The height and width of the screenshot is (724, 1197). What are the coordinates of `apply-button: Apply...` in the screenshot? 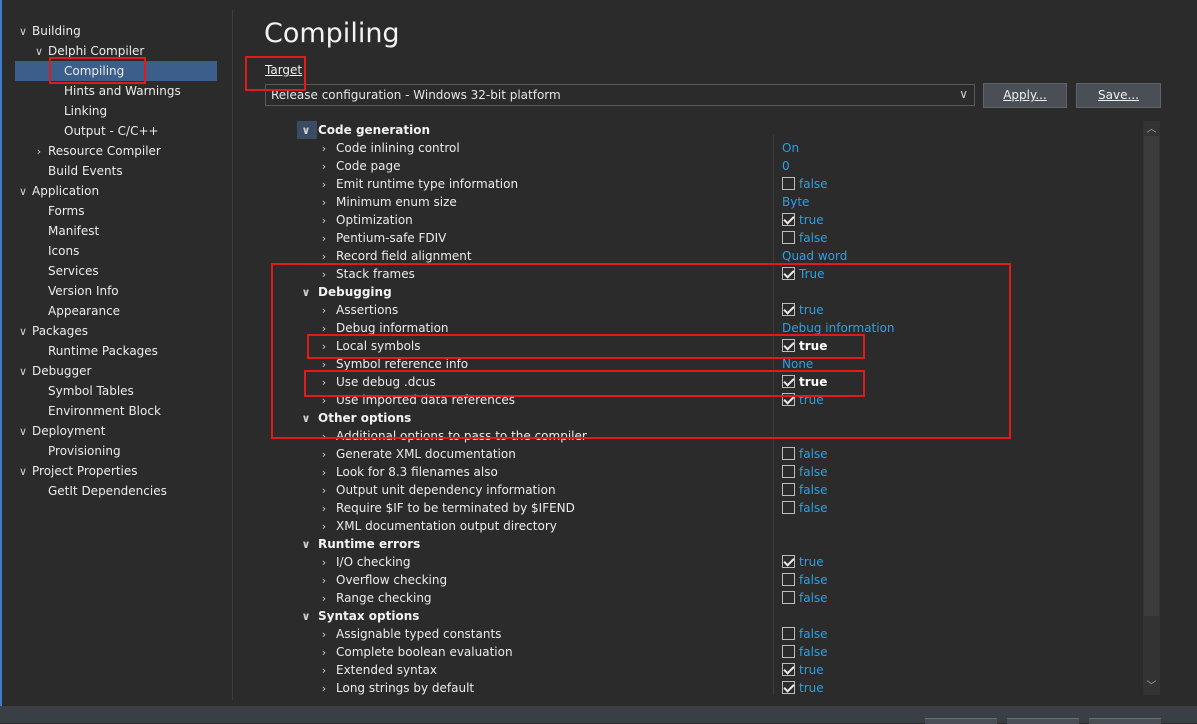 It's located at (1025, 95).